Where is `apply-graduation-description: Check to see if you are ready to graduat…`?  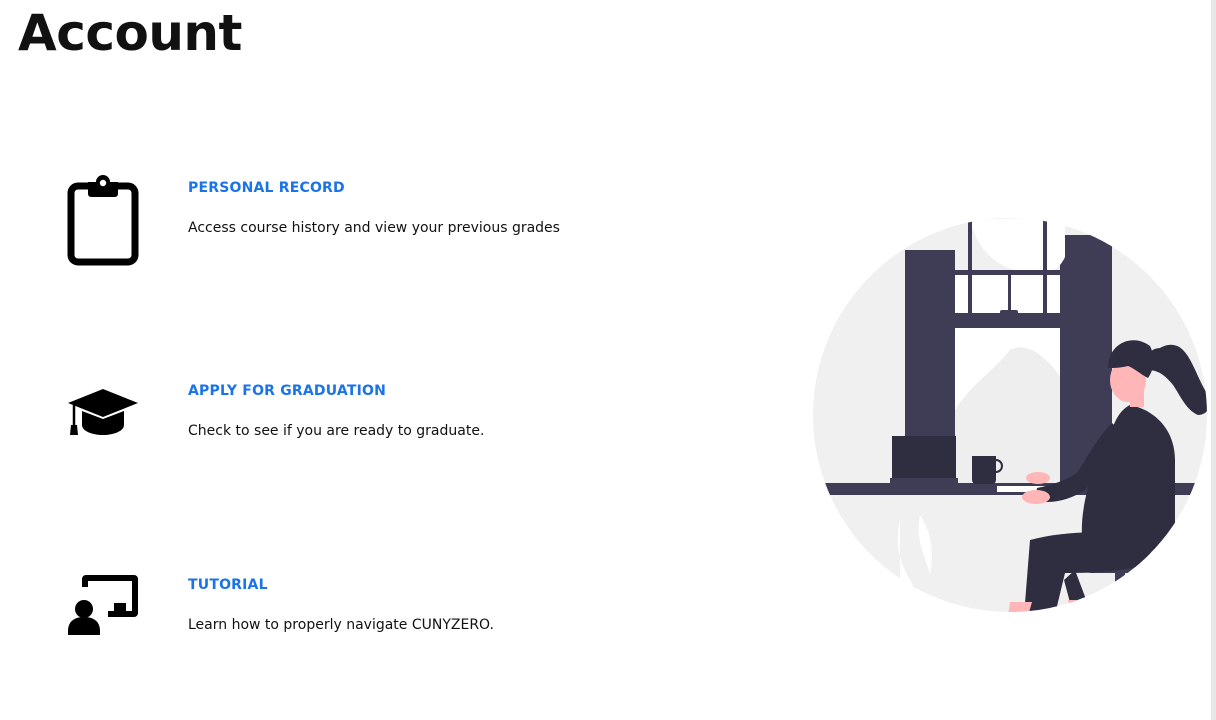
apply-graduation-description: Check to see if you are ready to graduat… is located at coordinates (336, 431).